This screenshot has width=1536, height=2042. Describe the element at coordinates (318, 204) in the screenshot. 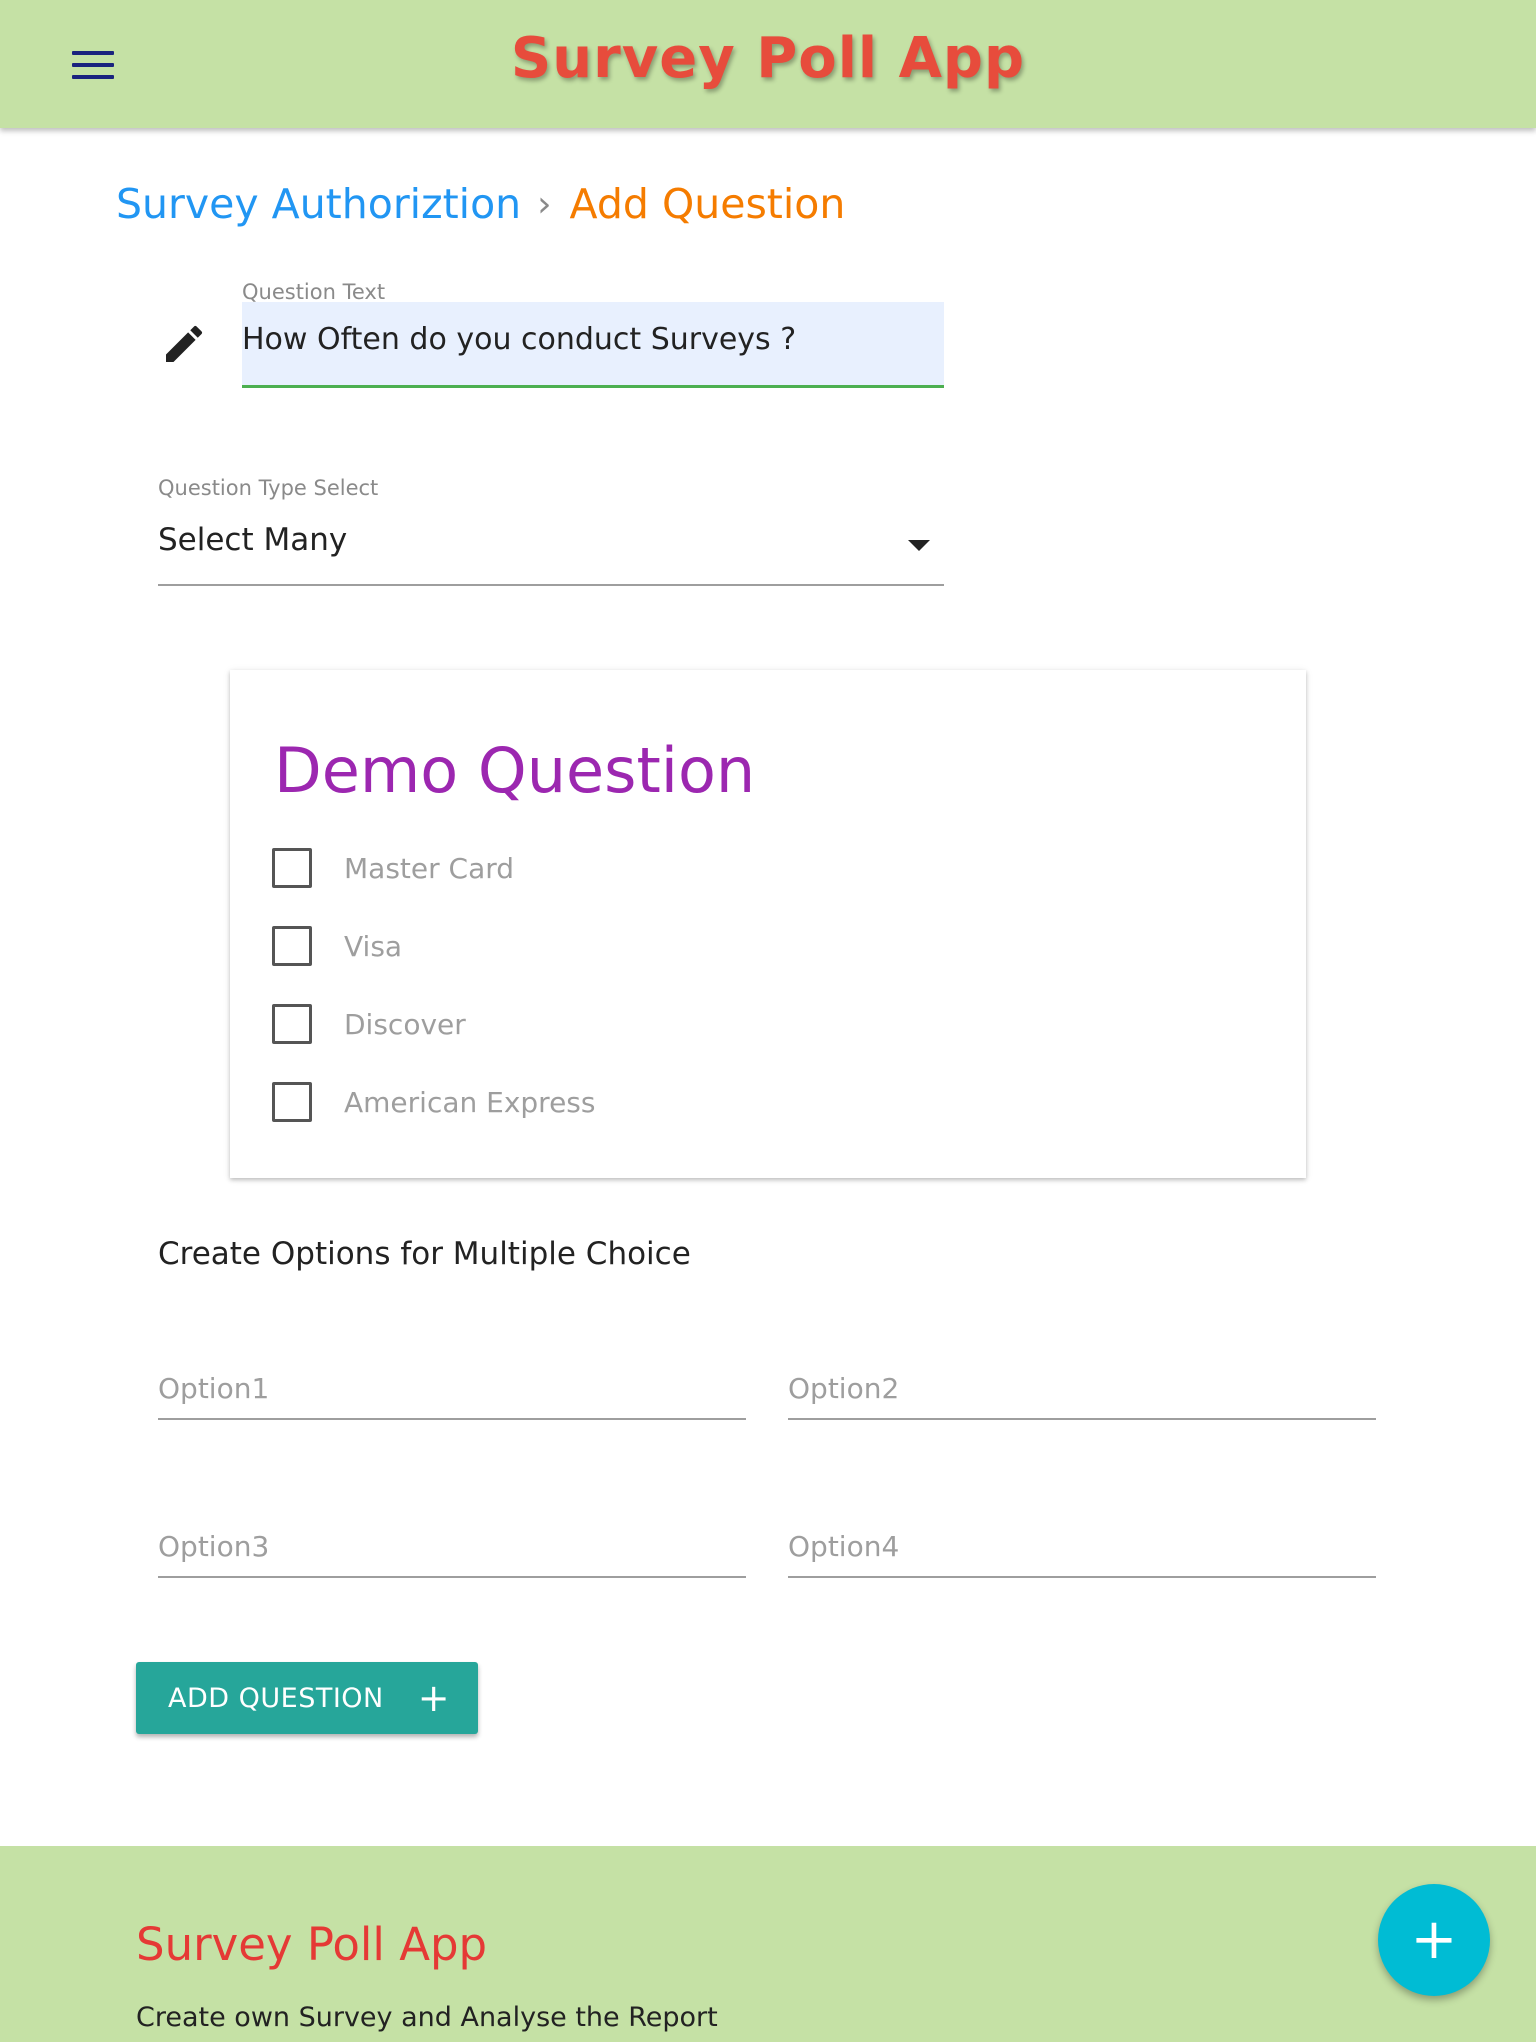

I see `breadcrumb-survey-authorization: Survey Authoriztion` at that location.